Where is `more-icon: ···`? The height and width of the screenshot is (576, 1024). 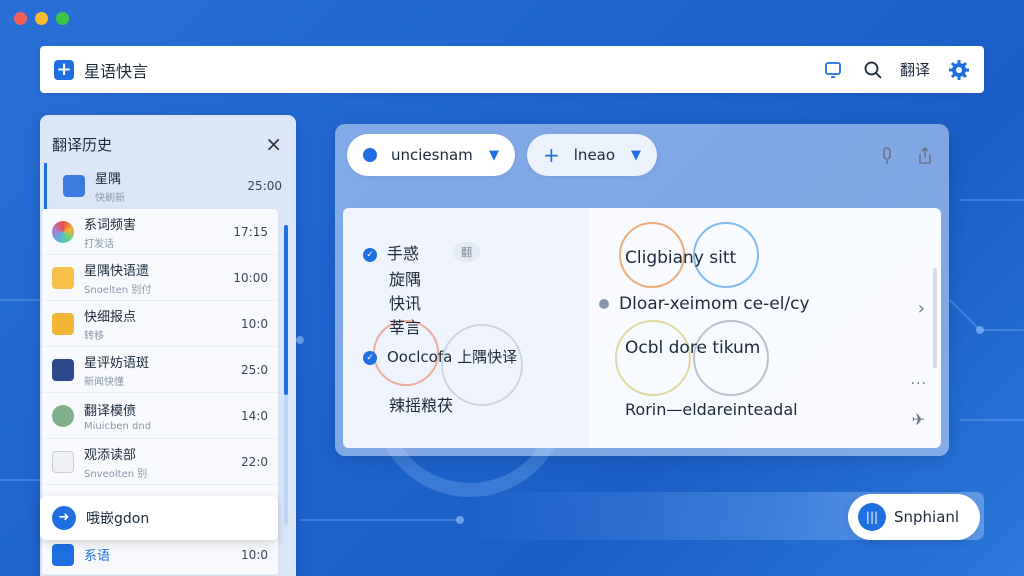 more-icon: ··· is located at coordinates (919, 384).